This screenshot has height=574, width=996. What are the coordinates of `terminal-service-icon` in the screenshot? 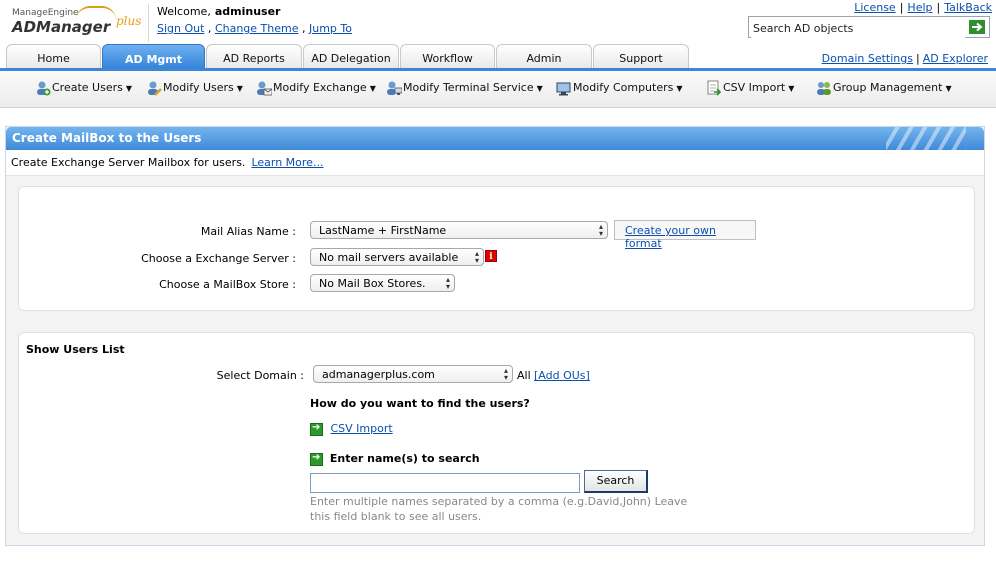 It's located at (394, 88).